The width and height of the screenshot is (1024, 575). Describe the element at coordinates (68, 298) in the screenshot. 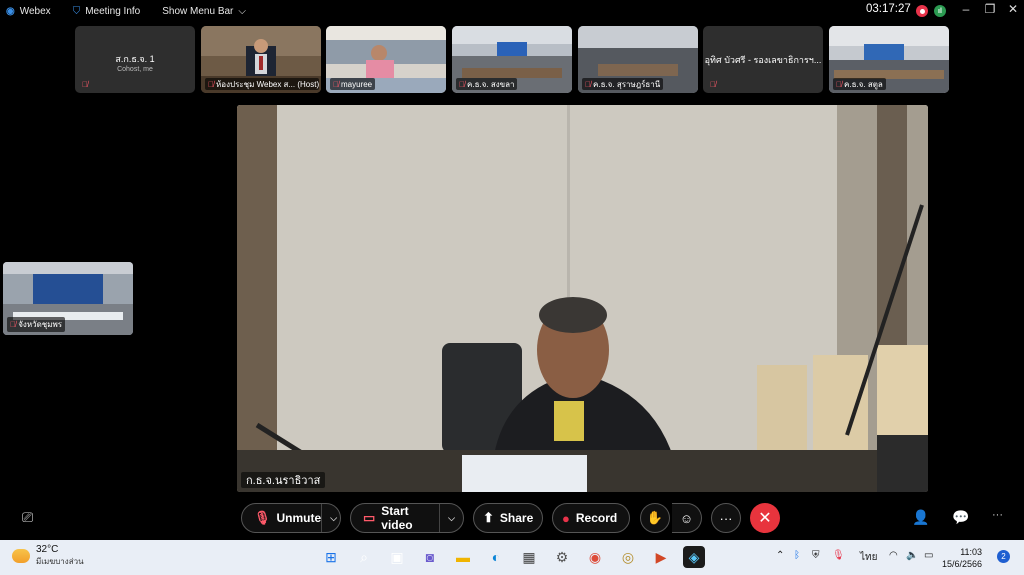

I see `self-view: 🎙̸ จังหวัดชุมพร` at that location.